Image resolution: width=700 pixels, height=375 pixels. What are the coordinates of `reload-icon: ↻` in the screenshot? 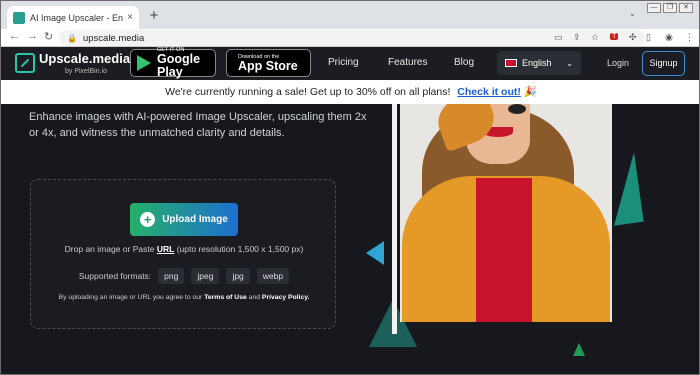 It's located at (48, 36).